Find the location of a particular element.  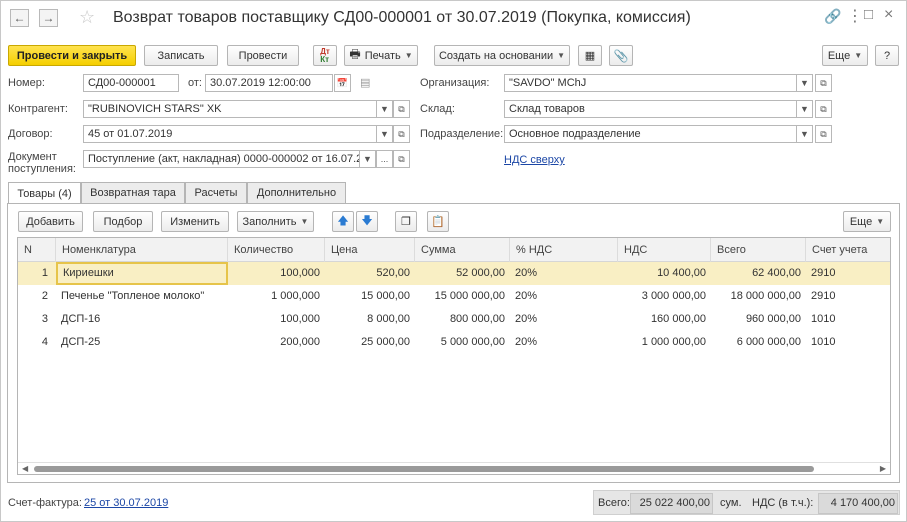

col-nomenclature: Номенклатура is located at coordinates (142, 250).